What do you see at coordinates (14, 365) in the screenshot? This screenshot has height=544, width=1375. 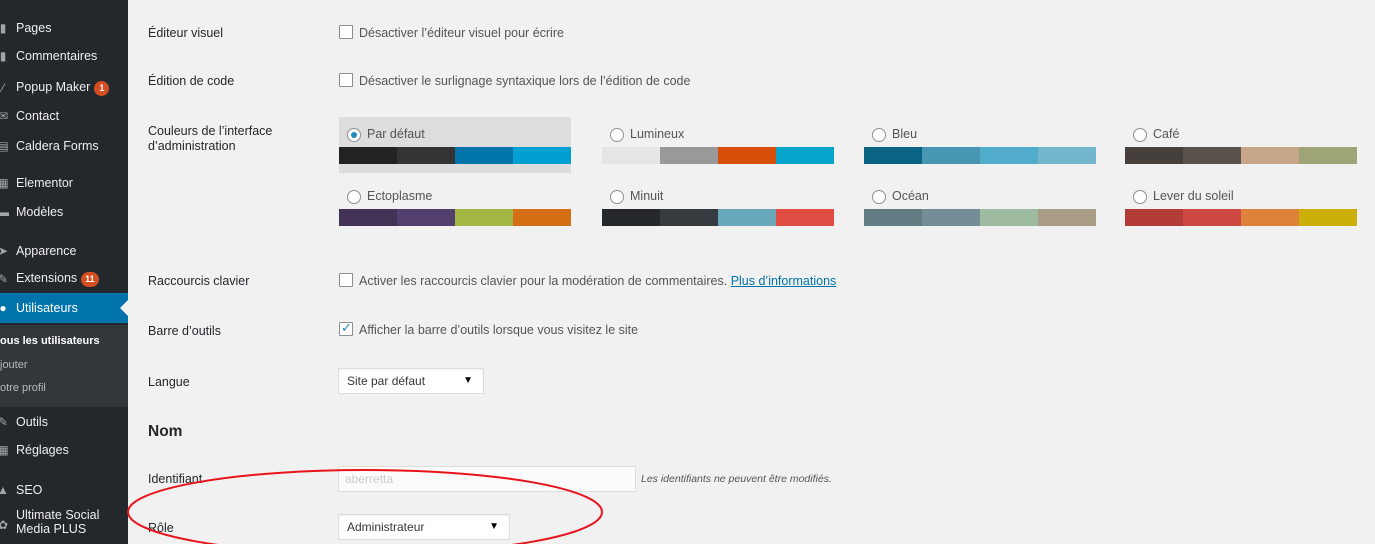 I see `submenu-add-new: jouter` at bounding box center [14, 365].